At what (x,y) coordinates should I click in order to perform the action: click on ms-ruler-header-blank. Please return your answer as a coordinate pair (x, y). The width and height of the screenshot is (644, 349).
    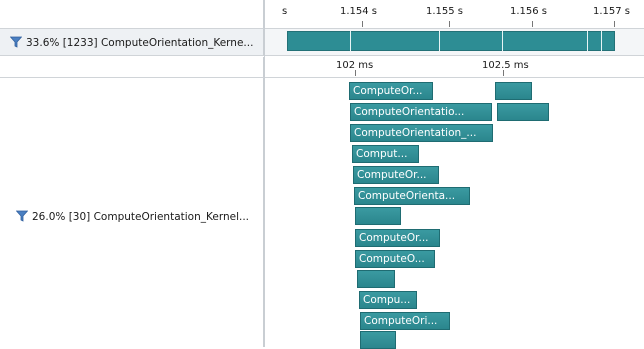
    Looking at the image, I should click on (132, 67).